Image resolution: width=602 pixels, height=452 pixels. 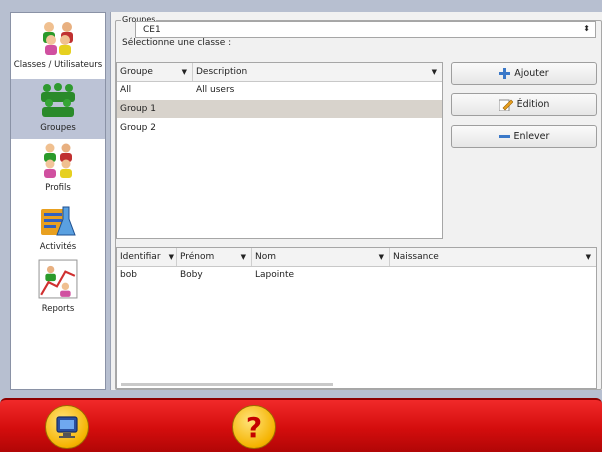 What do you see at coordinates (58, 188) in the screenshot?
I see `nav-item-label: Profils` at bounding box center [58, 188].